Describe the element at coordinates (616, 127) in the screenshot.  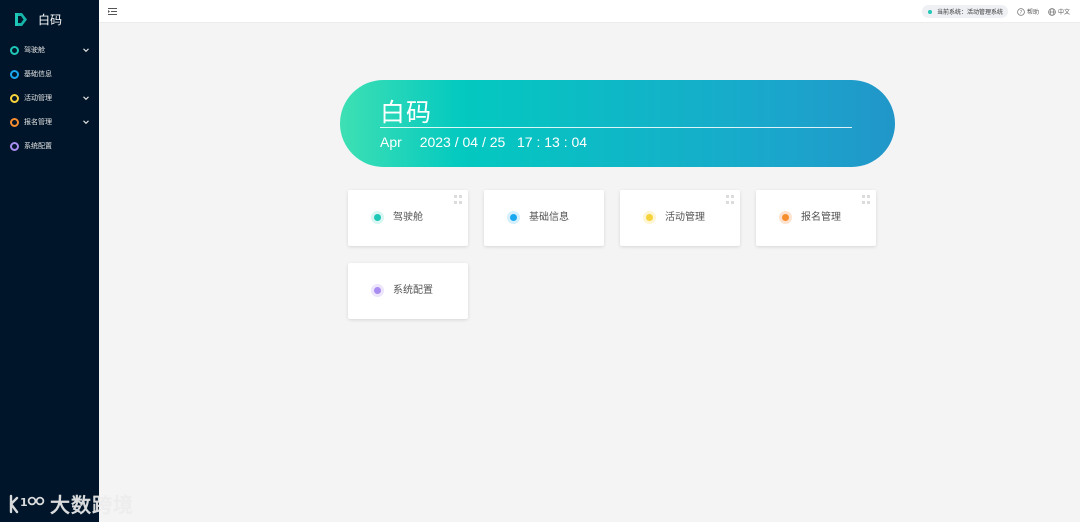
I see `banner-divider` at that location.